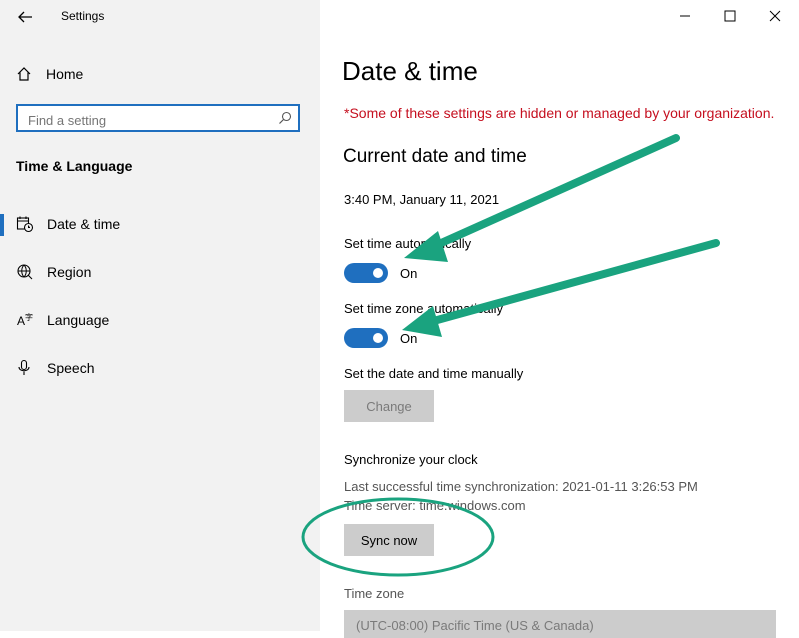 The image size is (799, 638). I want to click on page-title: Date & time, so click(410, 71).